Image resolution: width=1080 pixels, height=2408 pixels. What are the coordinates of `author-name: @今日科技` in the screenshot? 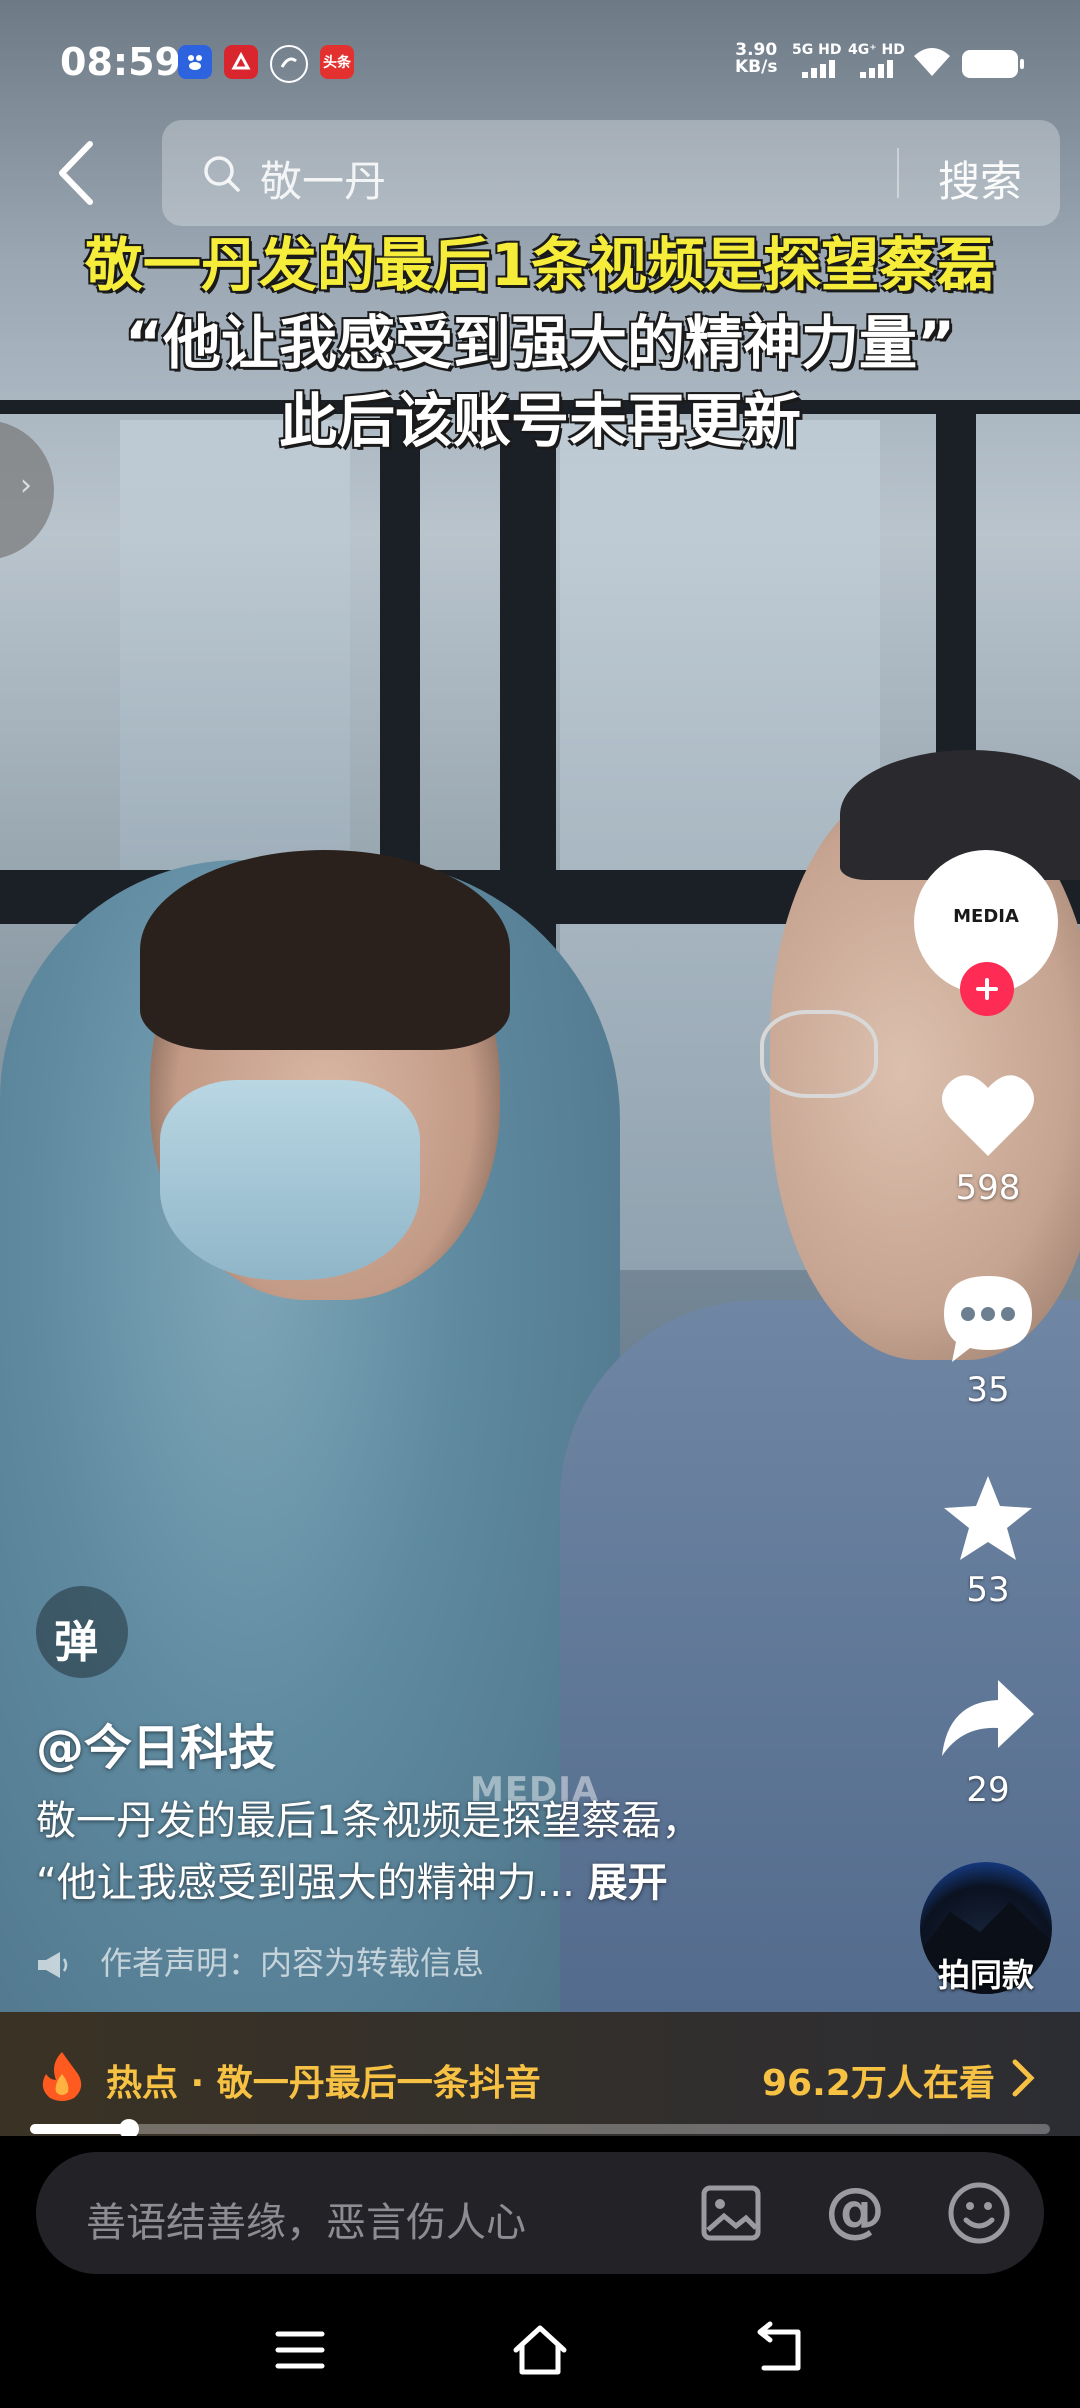 It's located at (156, 1743).